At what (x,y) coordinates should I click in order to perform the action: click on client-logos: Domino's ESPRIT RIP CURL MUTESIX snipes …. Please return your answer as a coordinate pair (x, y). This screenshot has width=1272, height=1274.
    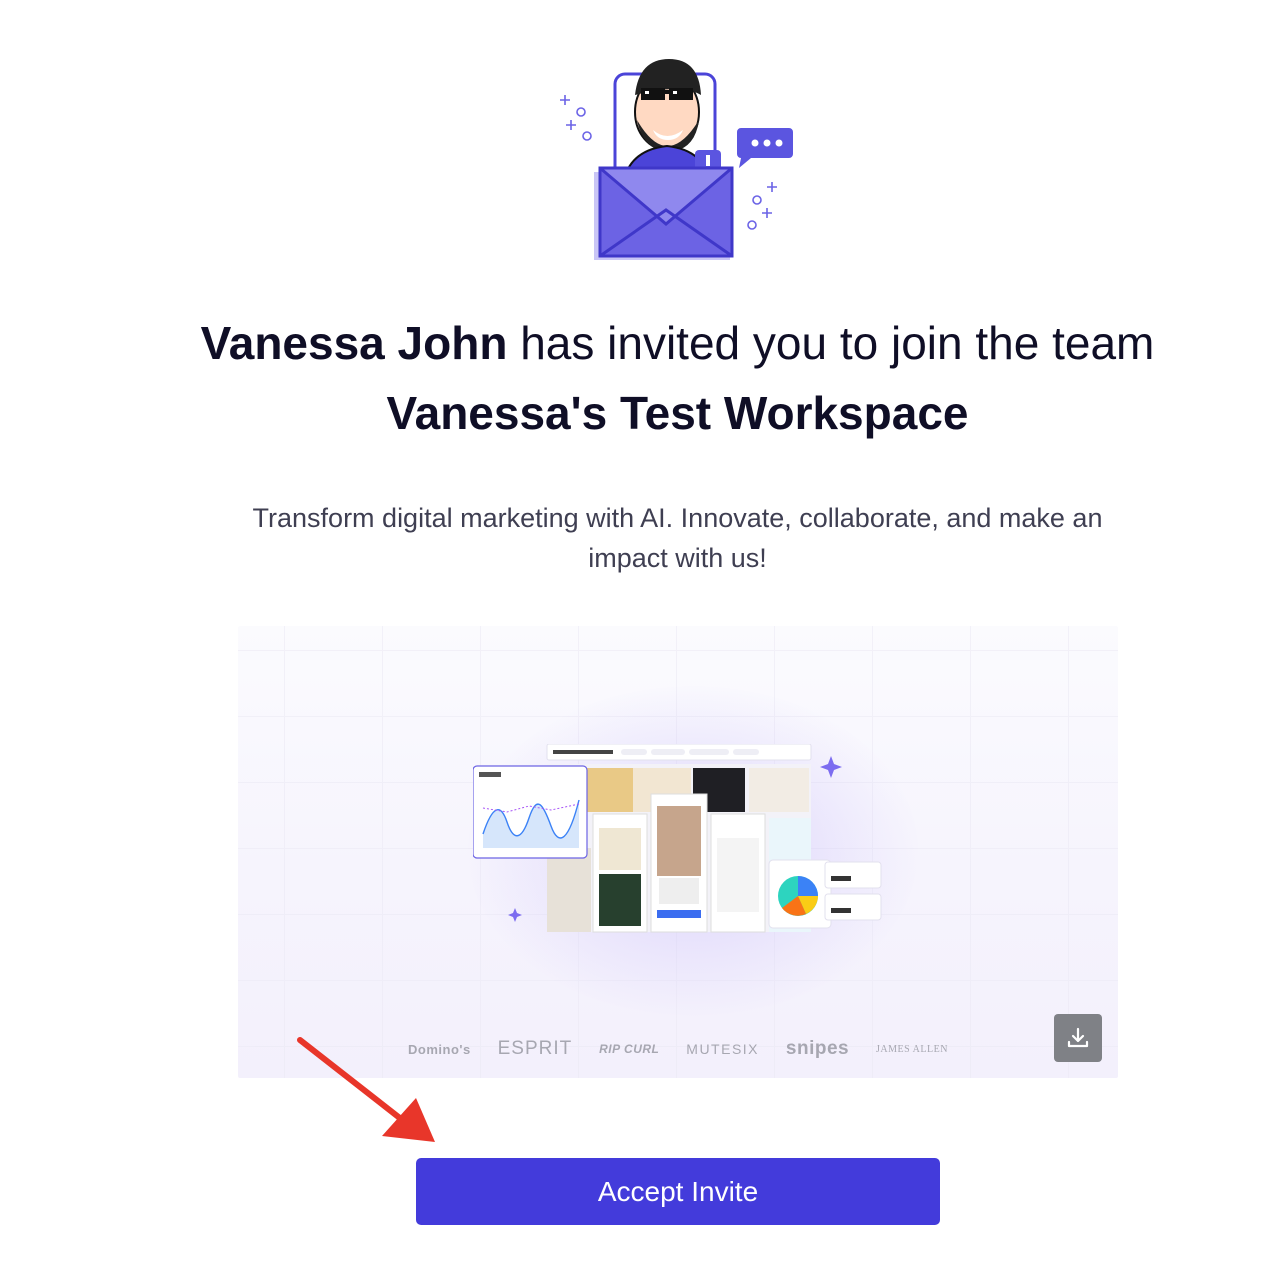
    Looking at the image, I should click on (678, 1049).